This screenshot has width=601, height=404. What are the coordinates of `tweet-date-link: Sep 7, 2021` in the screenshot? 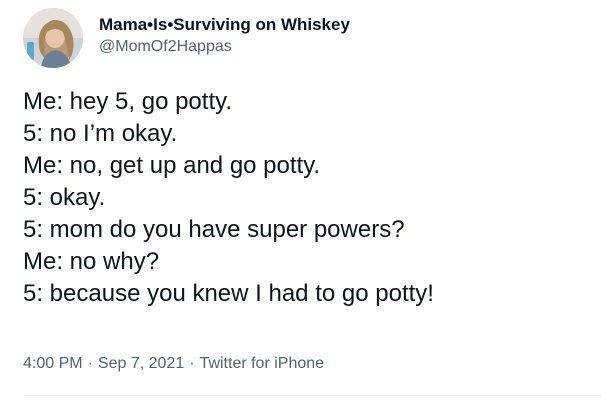 It's located at (141, 363).